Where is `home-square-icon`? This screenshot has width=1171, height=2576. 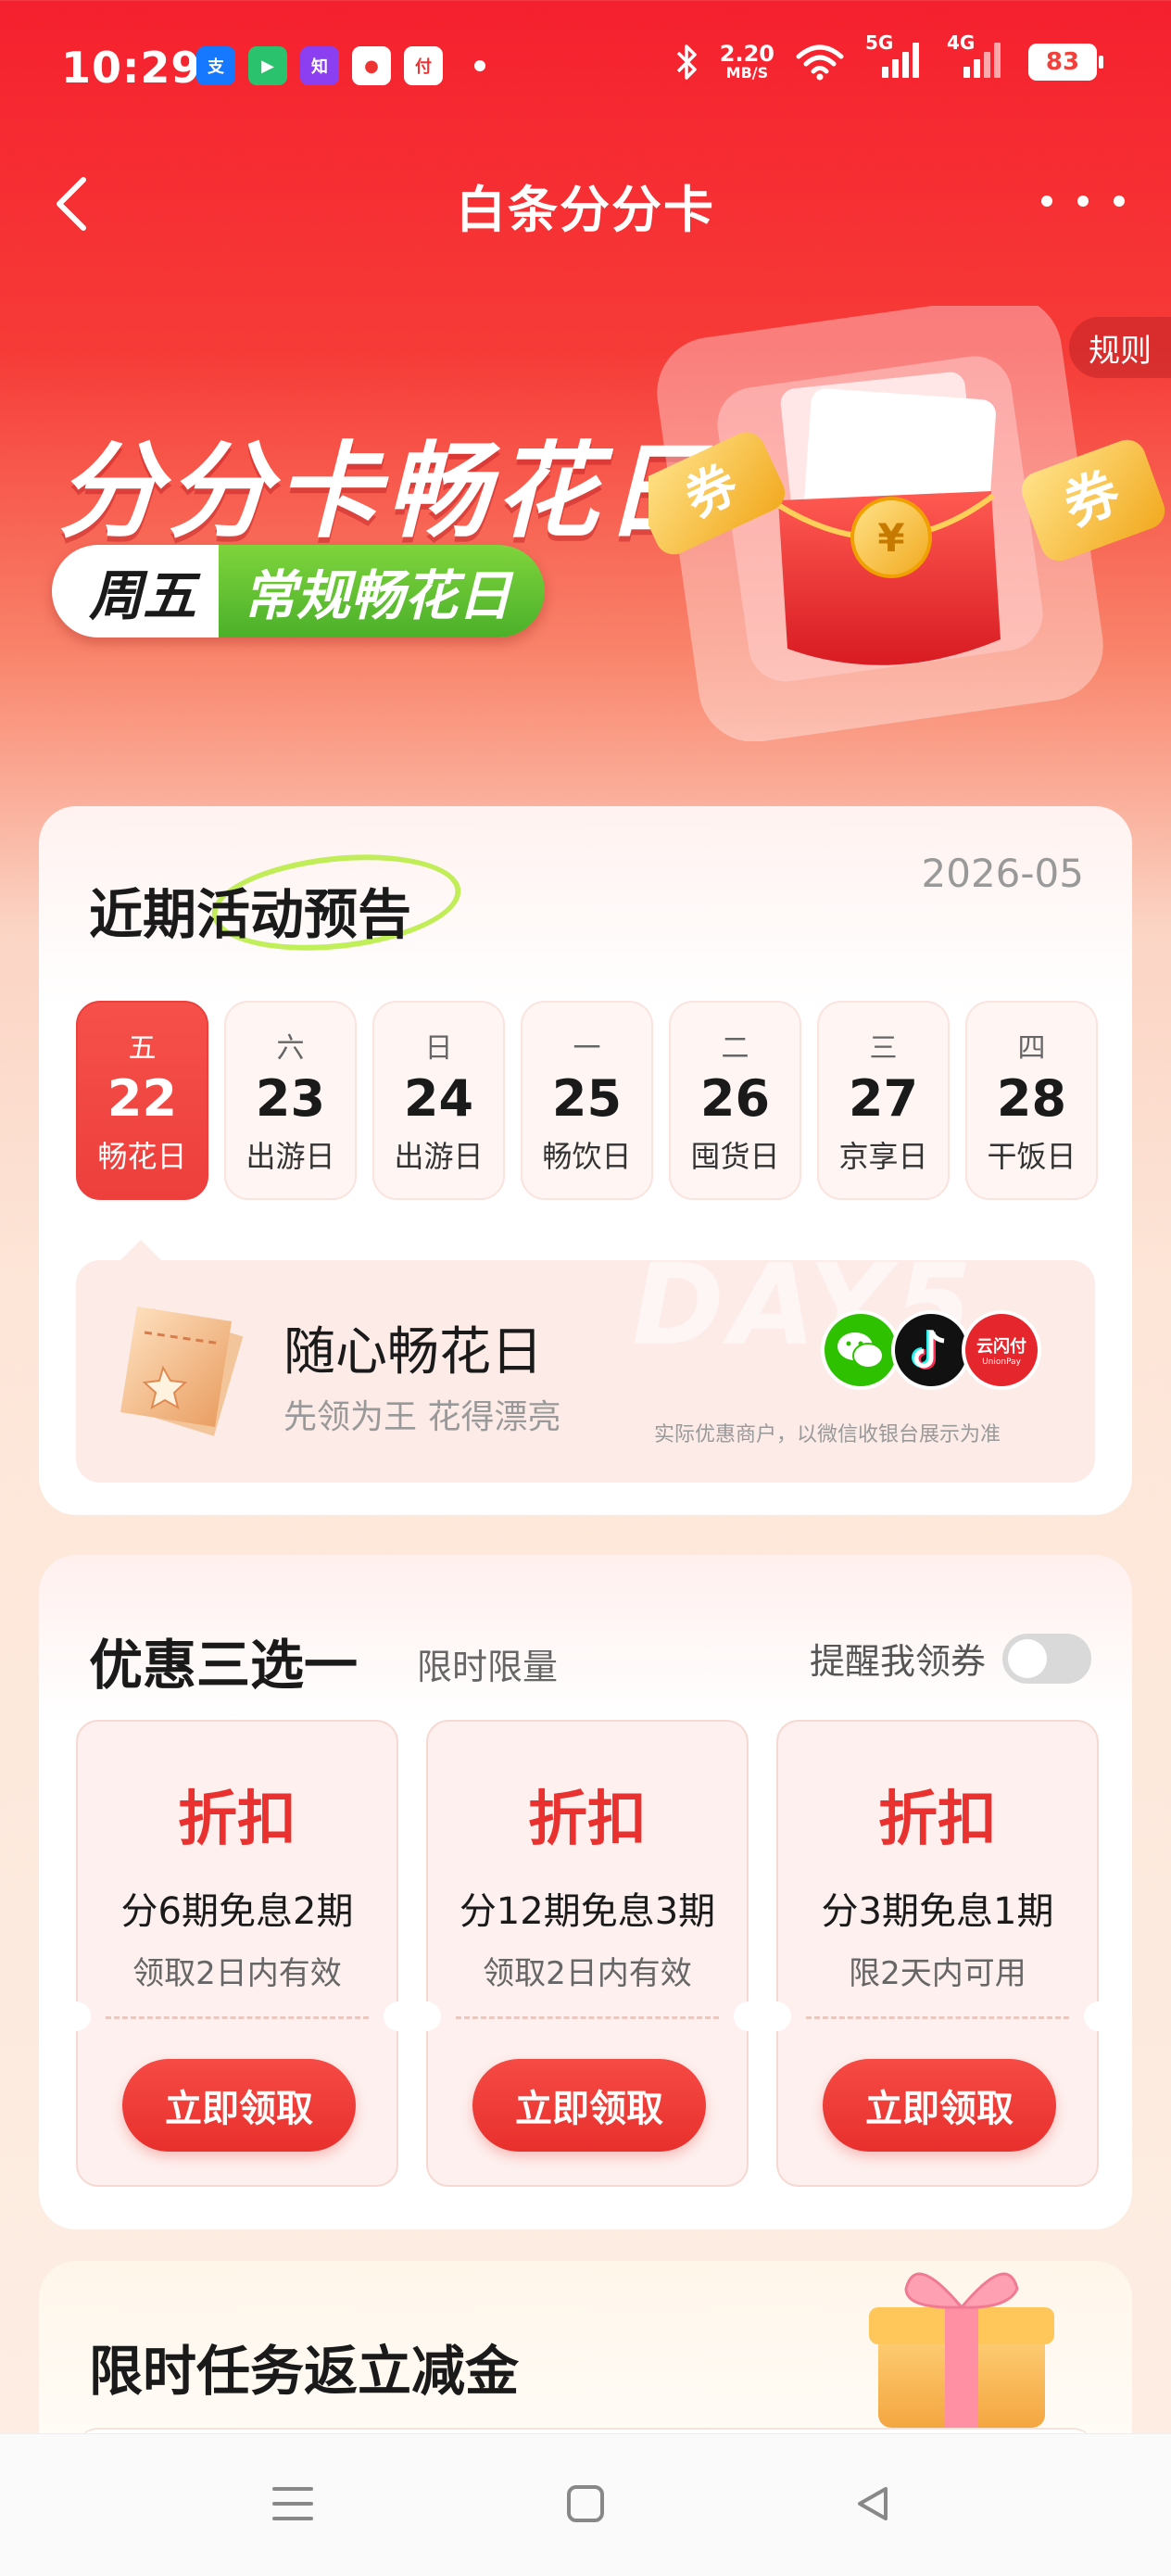
home-square-icon is located at coordinates (585, 2504).